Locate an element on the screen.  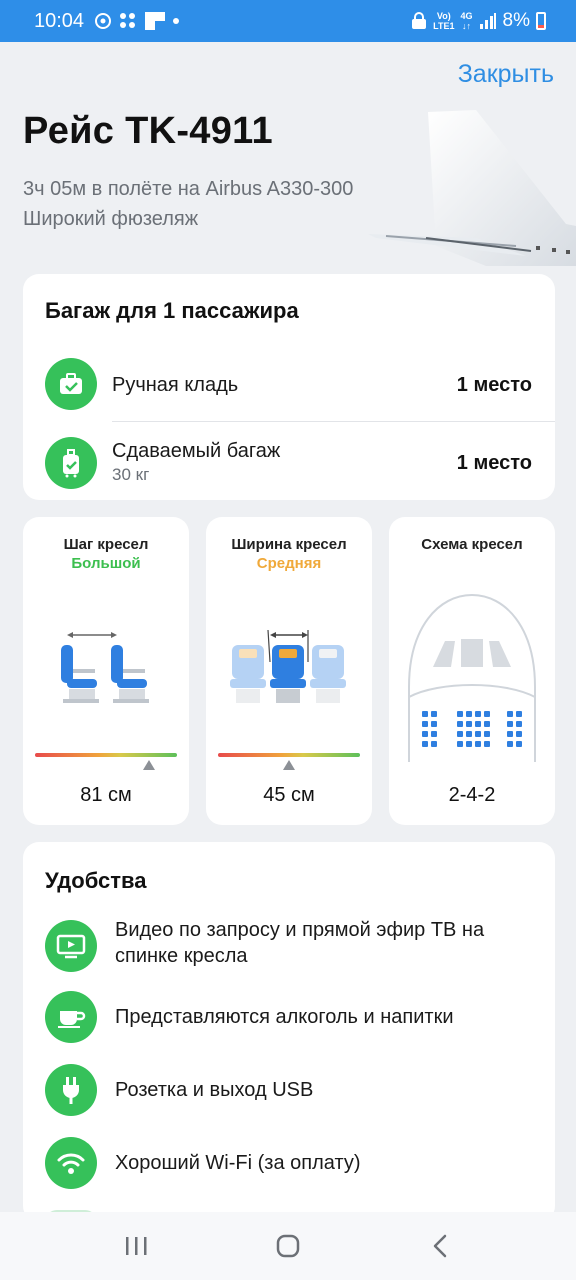
seat-pitch-card: Шаг кресел Большой 81 см is located at coordinates (106, 671).